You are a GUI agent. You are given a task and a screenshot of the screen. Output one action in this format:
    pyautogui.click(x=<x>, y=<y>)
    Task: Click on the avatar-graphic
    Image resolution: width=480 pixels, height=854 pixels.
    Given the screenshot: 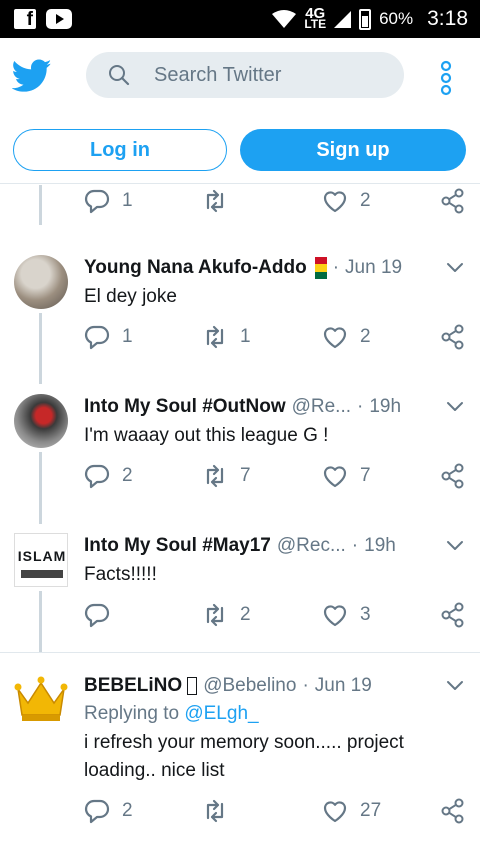 What is the action you would take?
    pyautogui.click(x=42, y=574)
    